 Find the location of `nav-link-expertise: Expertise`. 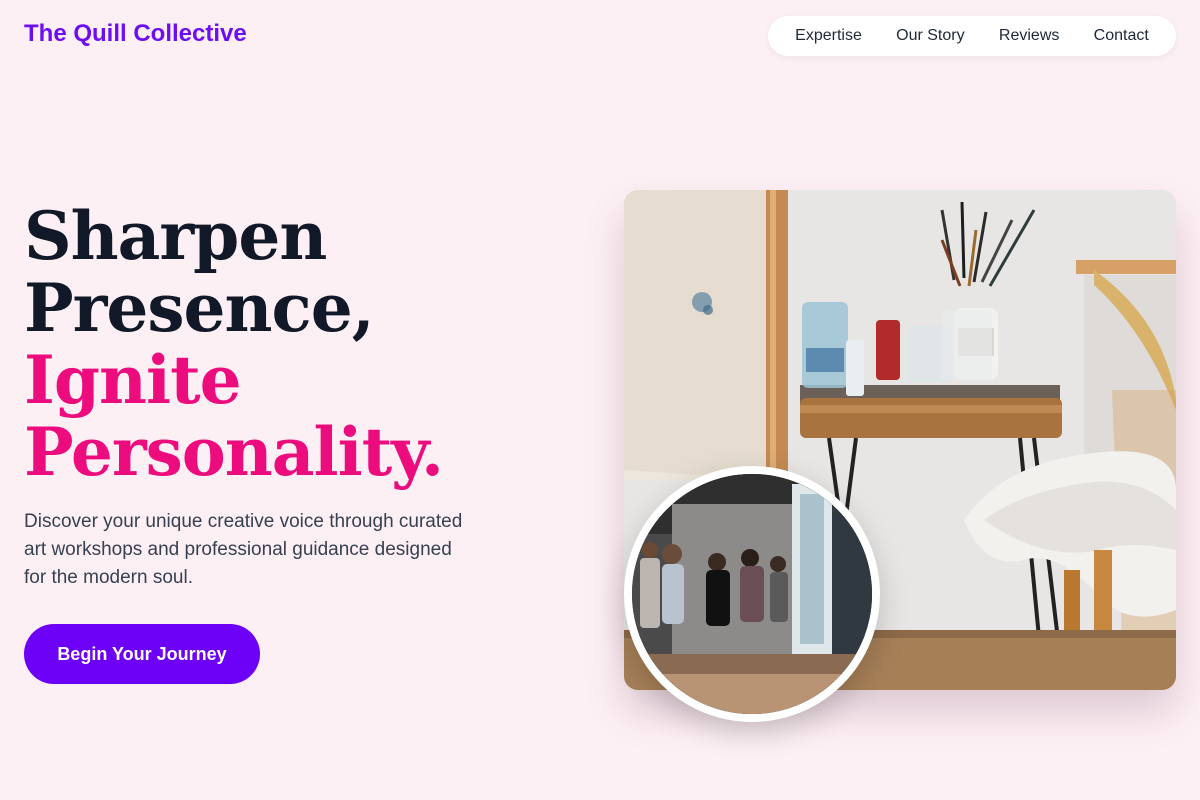

nav-link-expertise: Expertise is located at coordinates (828, 36).